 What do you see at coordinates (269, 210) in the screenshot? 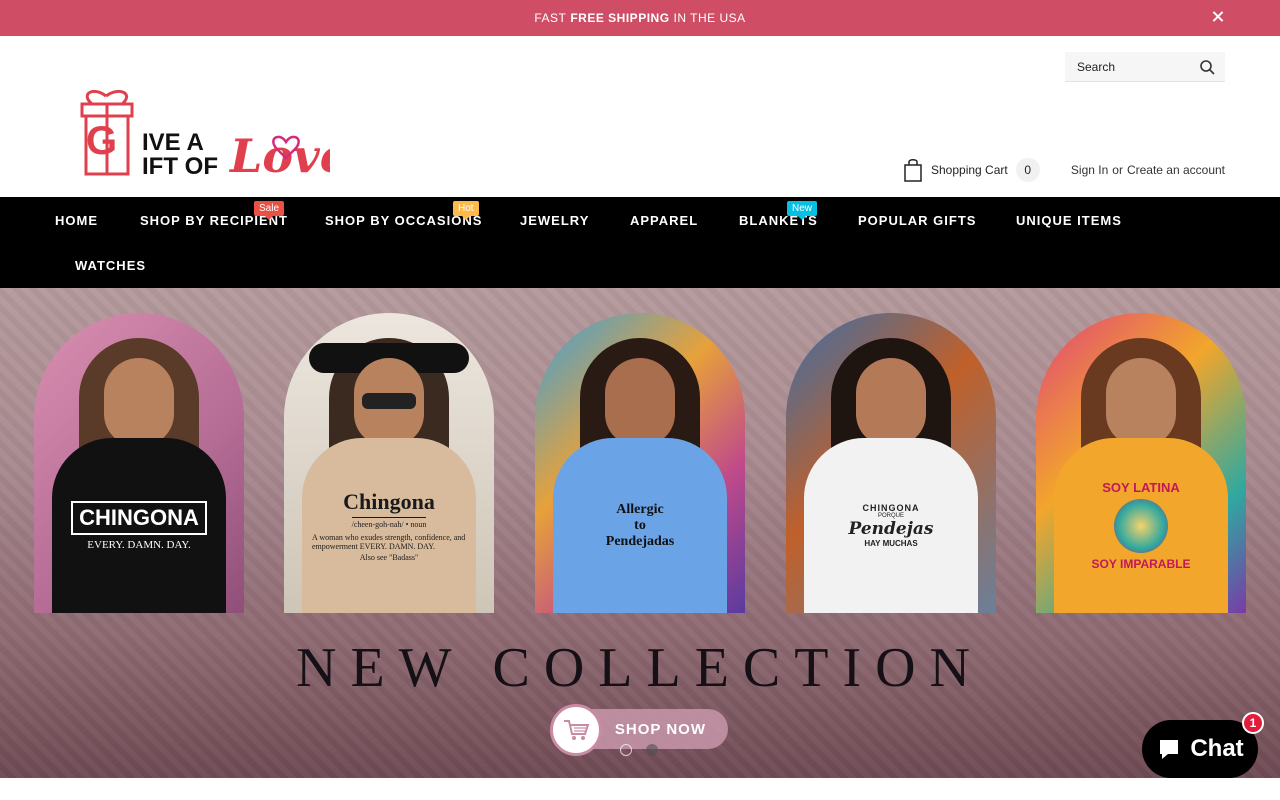
I see `sale-badge: Sale` at bounding box center [269, 210].